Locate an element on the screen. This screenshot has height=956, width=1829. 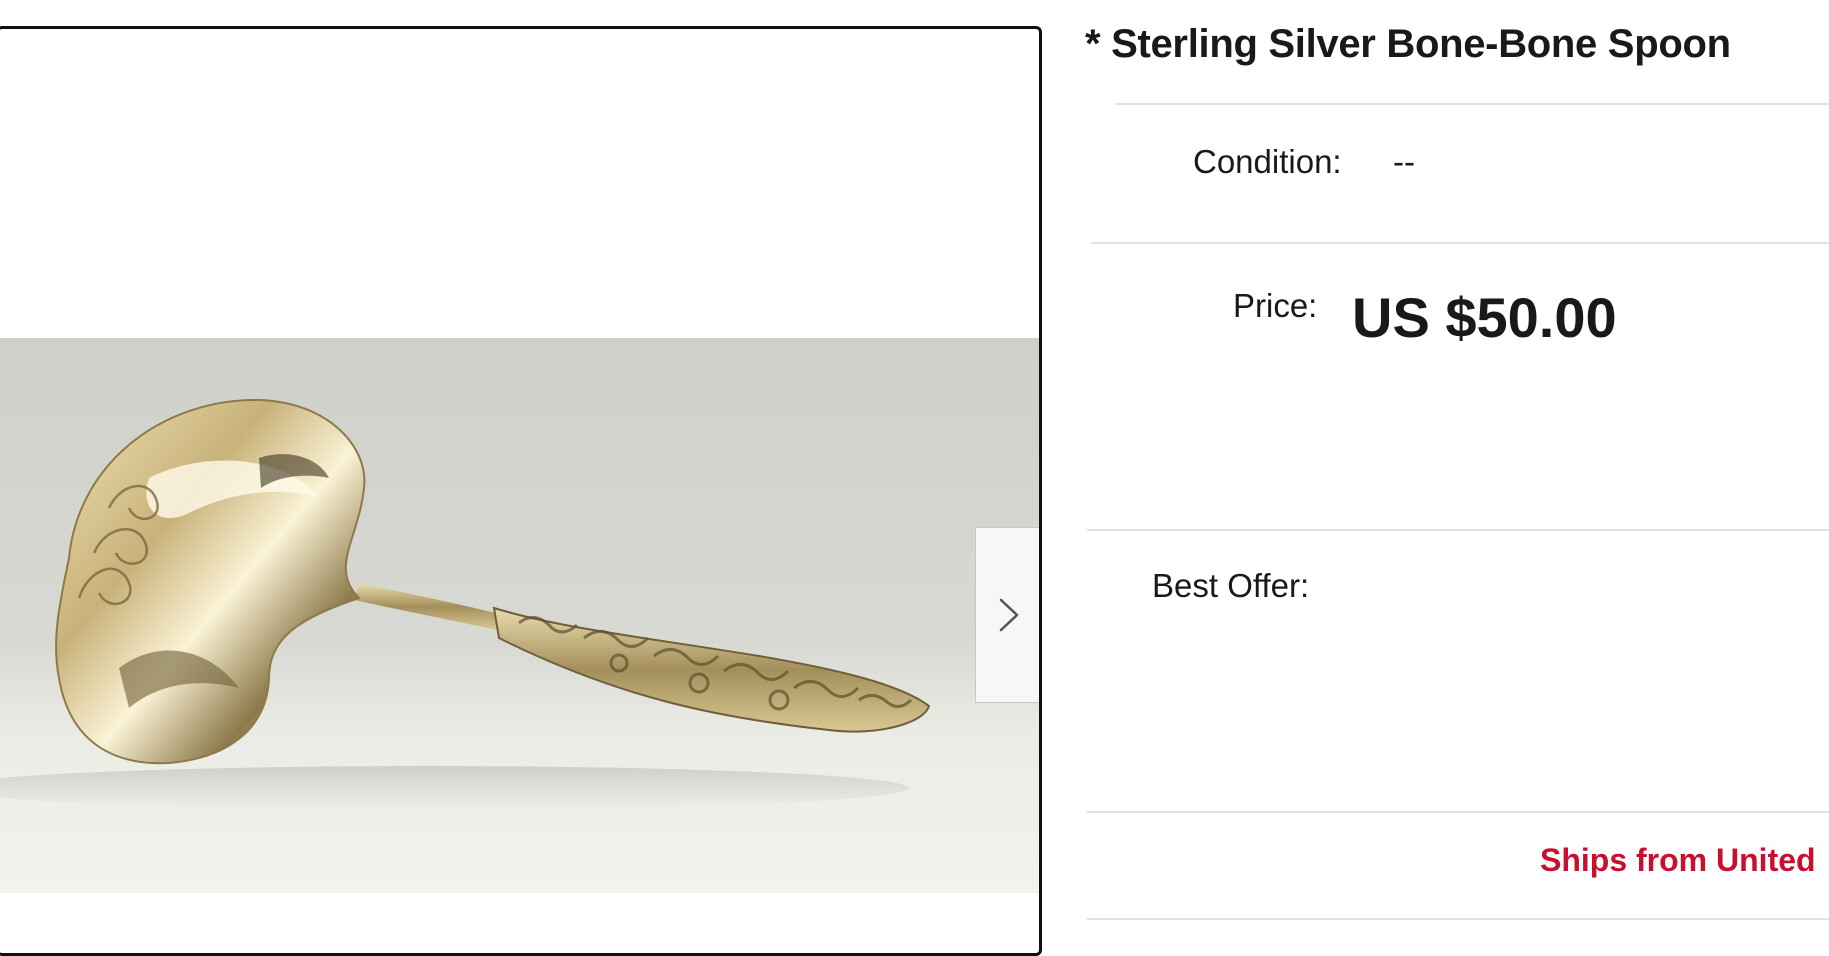
condition-label: Condition: is located at coordinates (1267, 161).